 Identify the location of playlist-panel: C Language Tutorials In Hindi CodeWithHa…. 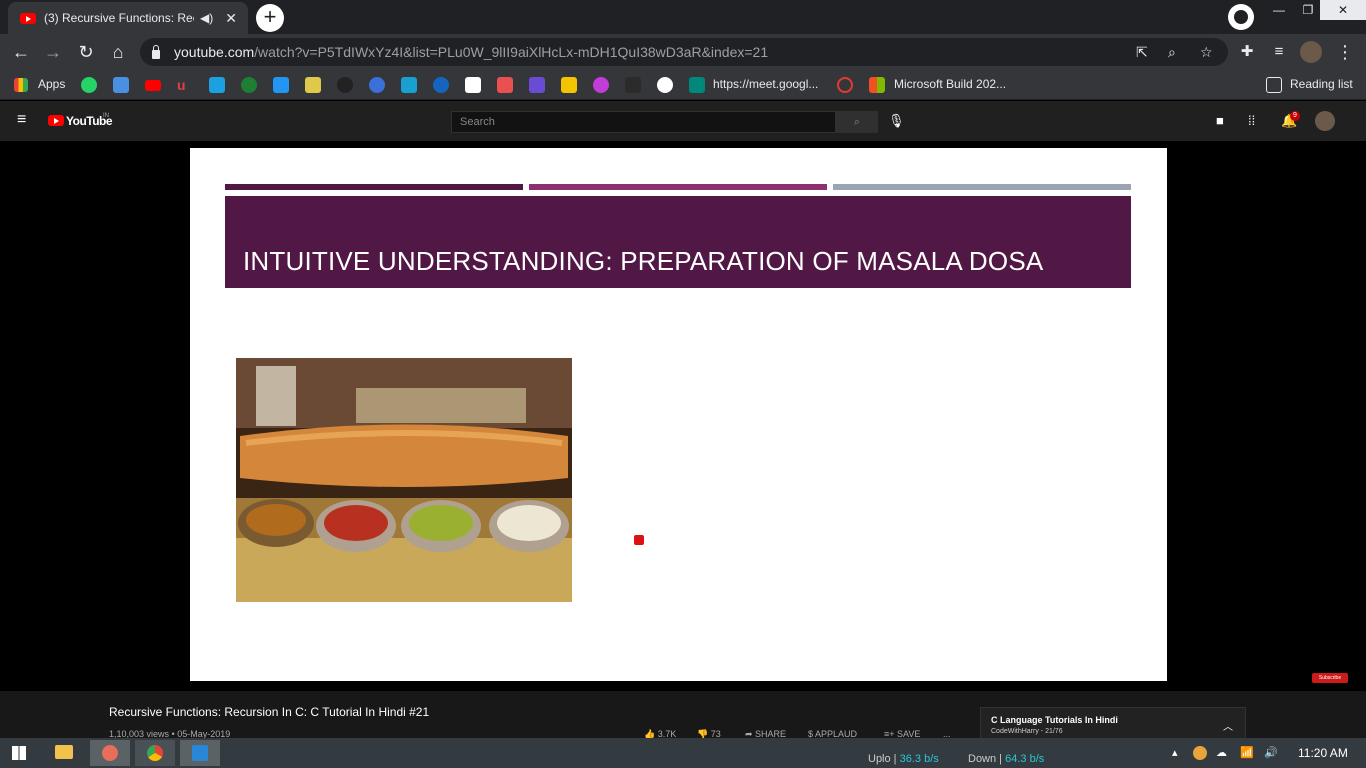
(1113, 724).